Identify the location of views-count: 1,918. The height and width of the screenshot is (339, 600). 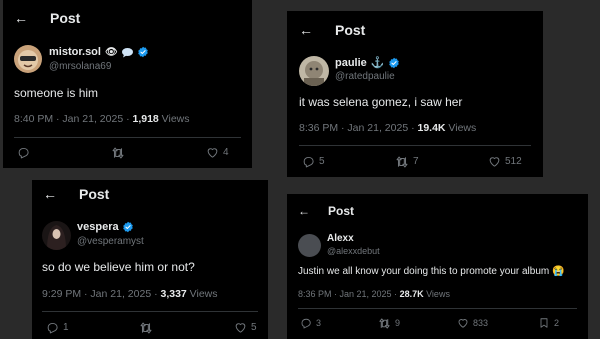
(145, 119).